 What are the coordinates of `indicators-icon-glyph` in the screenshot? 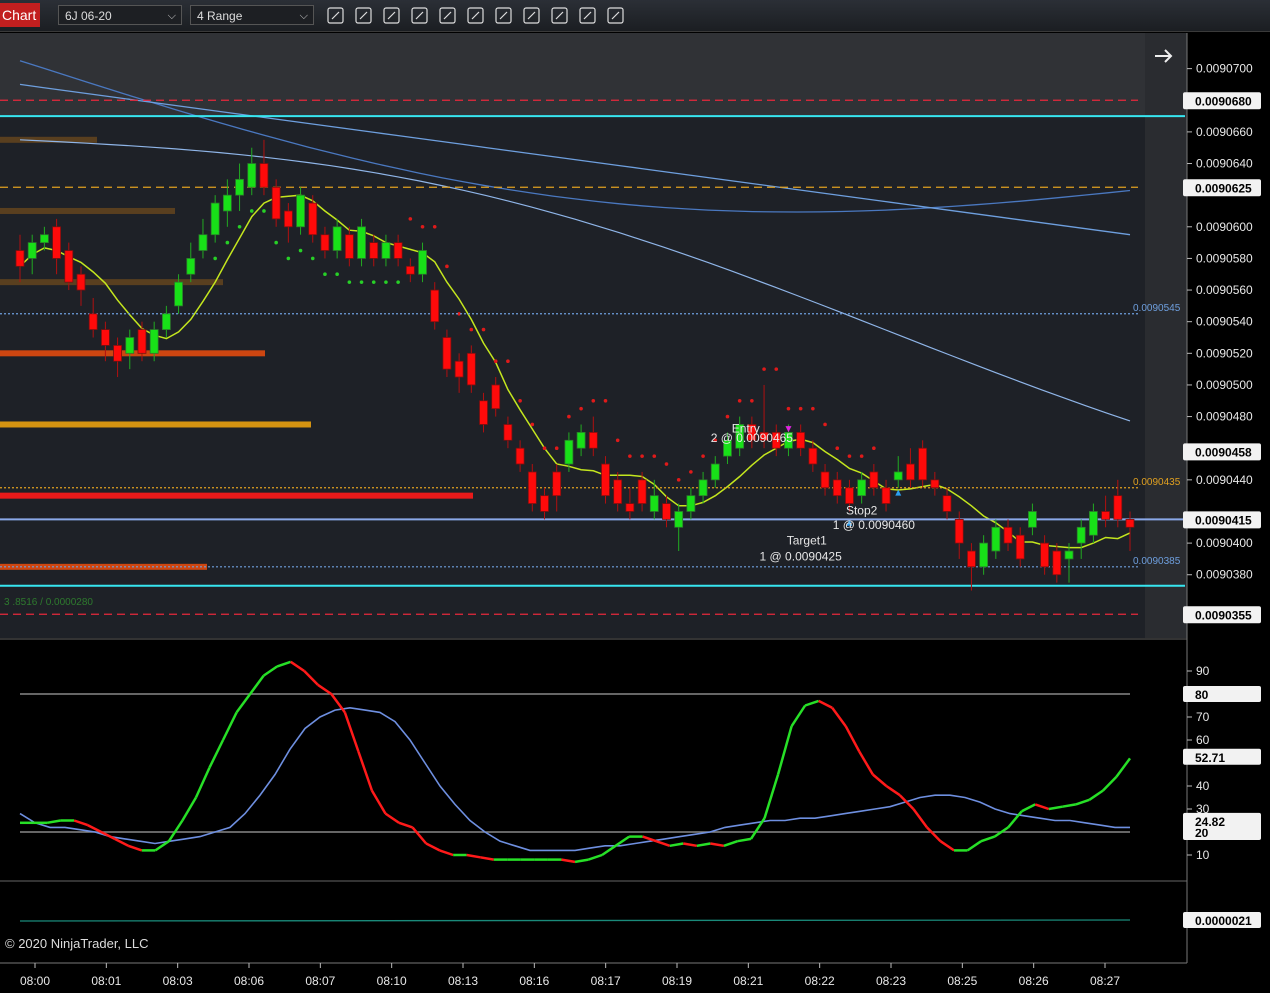 It's located at (531, 15).